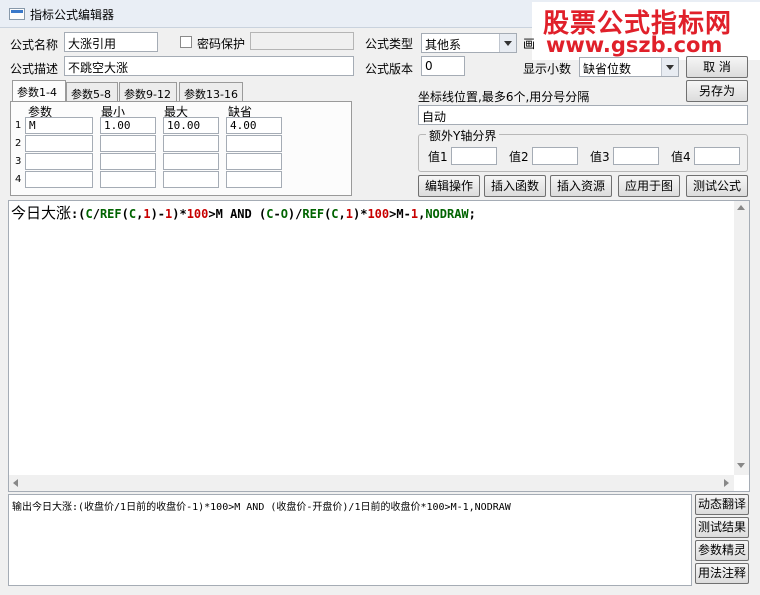 The width and height of the screenshot is (760, 595). I want to click on code-keyword: O, so click(284, 214).